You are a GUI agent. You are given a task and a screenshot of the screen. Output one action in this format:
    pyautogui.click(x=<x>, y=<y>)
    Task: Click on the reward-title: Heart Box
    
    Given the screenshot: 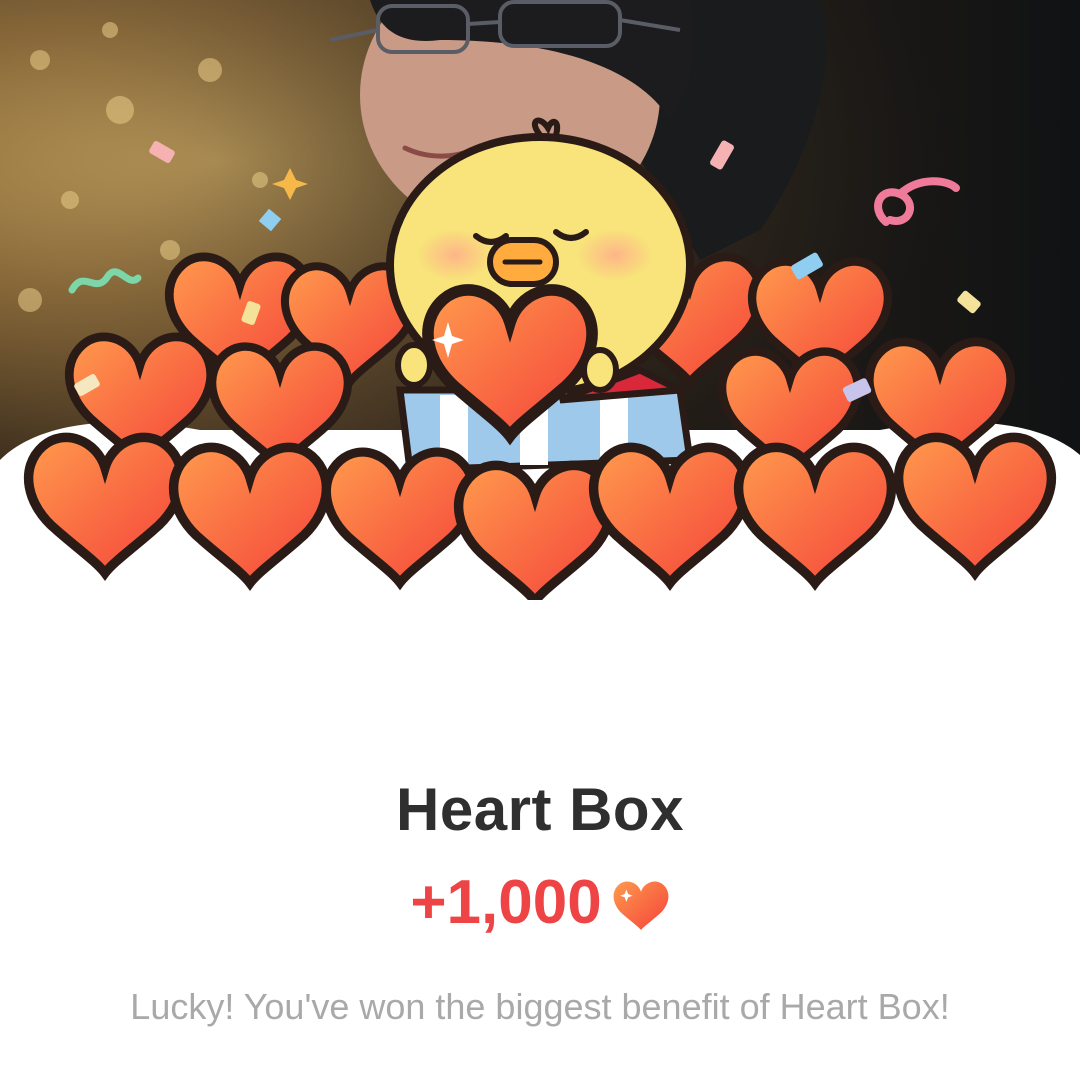 What is the action you would take?
    pyautogui.click(x=540, y=809)
    